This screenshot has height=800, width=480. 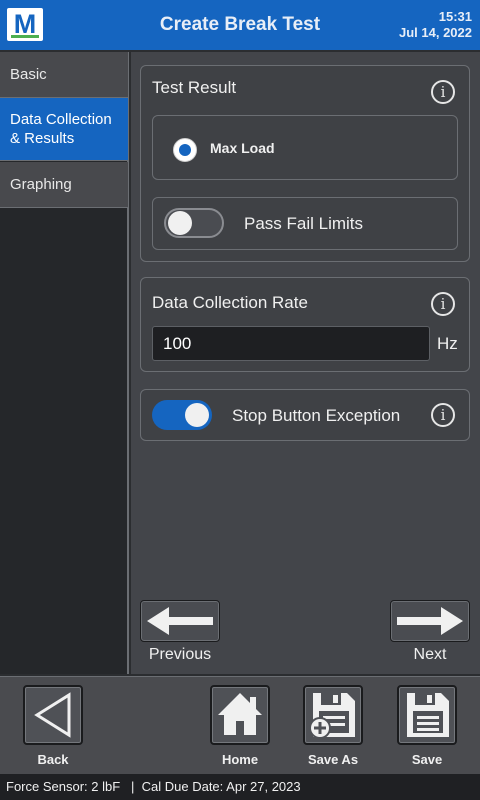 What do you see at coordinates (64, 75) in the screenshot?
I see `sidebar-item-basic: Basic` at bounding box center [64, 75].